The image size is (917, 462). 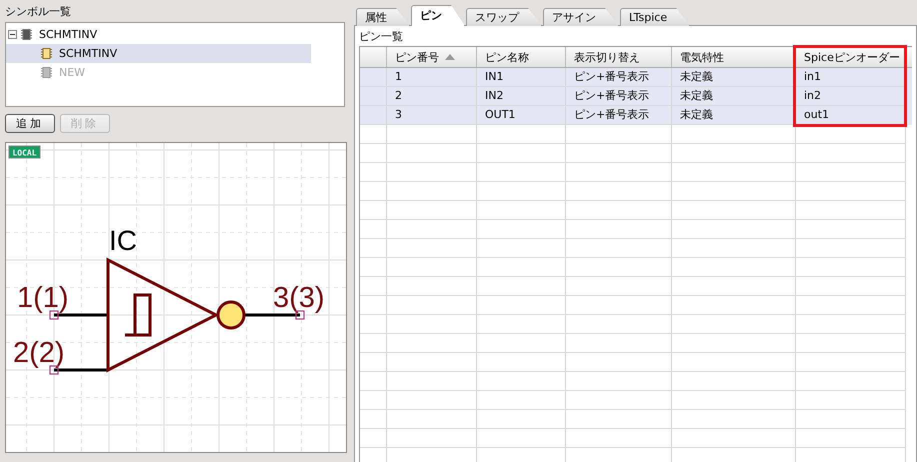 I want to click on column-header: 電気特性, so click(x=734, y=57).